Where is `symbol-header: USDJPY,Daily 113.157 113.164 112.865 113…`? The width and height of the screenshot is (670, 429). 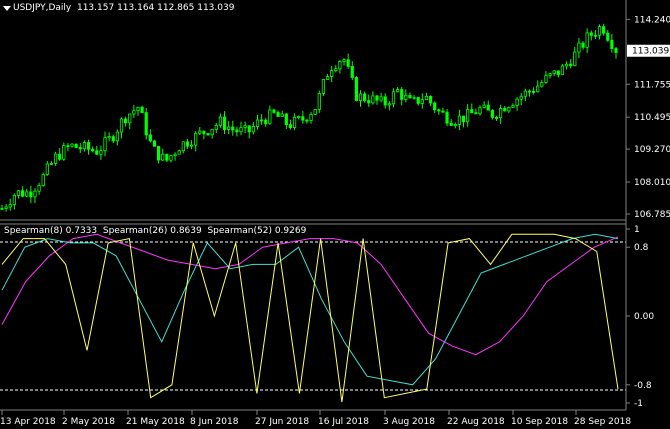
symbol-header: USDJPY,Daily 113.157 113.164 112.865 113… is located at coordinates (123, 8).